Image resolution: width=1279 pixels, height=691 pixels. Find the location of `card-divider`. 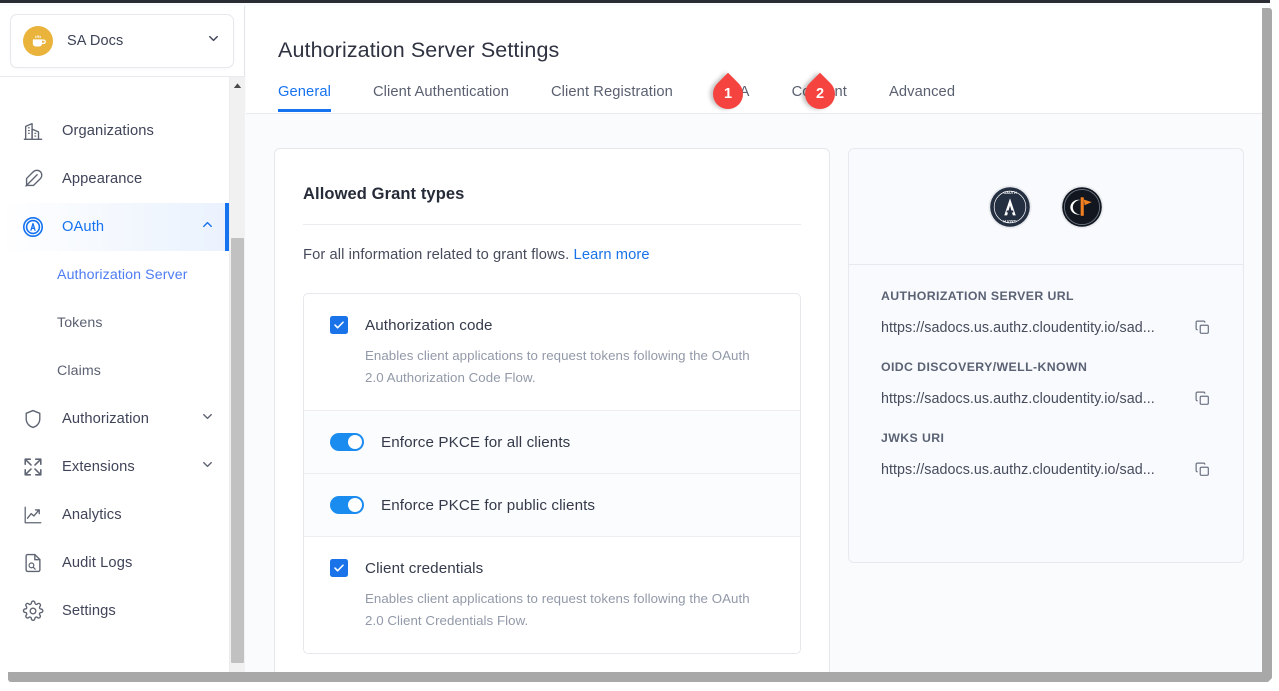

card-divider is located at coordinates (552, 224).